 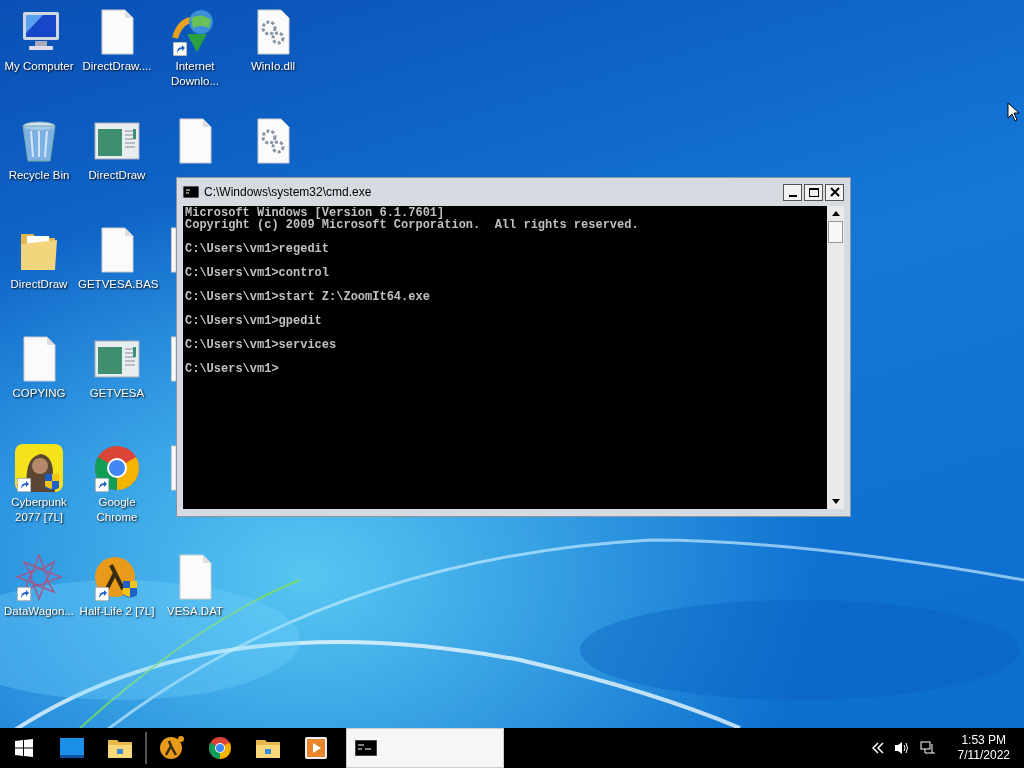 What do you see at coordinates (117, 510) in the screenshot?
I see `icon-label: Google Chrome` at bounding box center [117, 510].